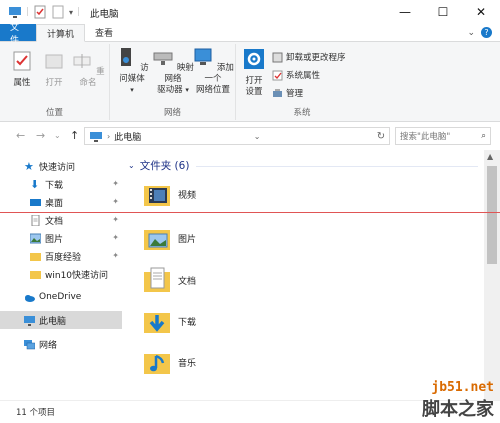 The image size is (500, 423). What do you see at coordinates (157, 279) in the screenshot?
I see `documents-folder-icon` at bounding box center [157, 279].